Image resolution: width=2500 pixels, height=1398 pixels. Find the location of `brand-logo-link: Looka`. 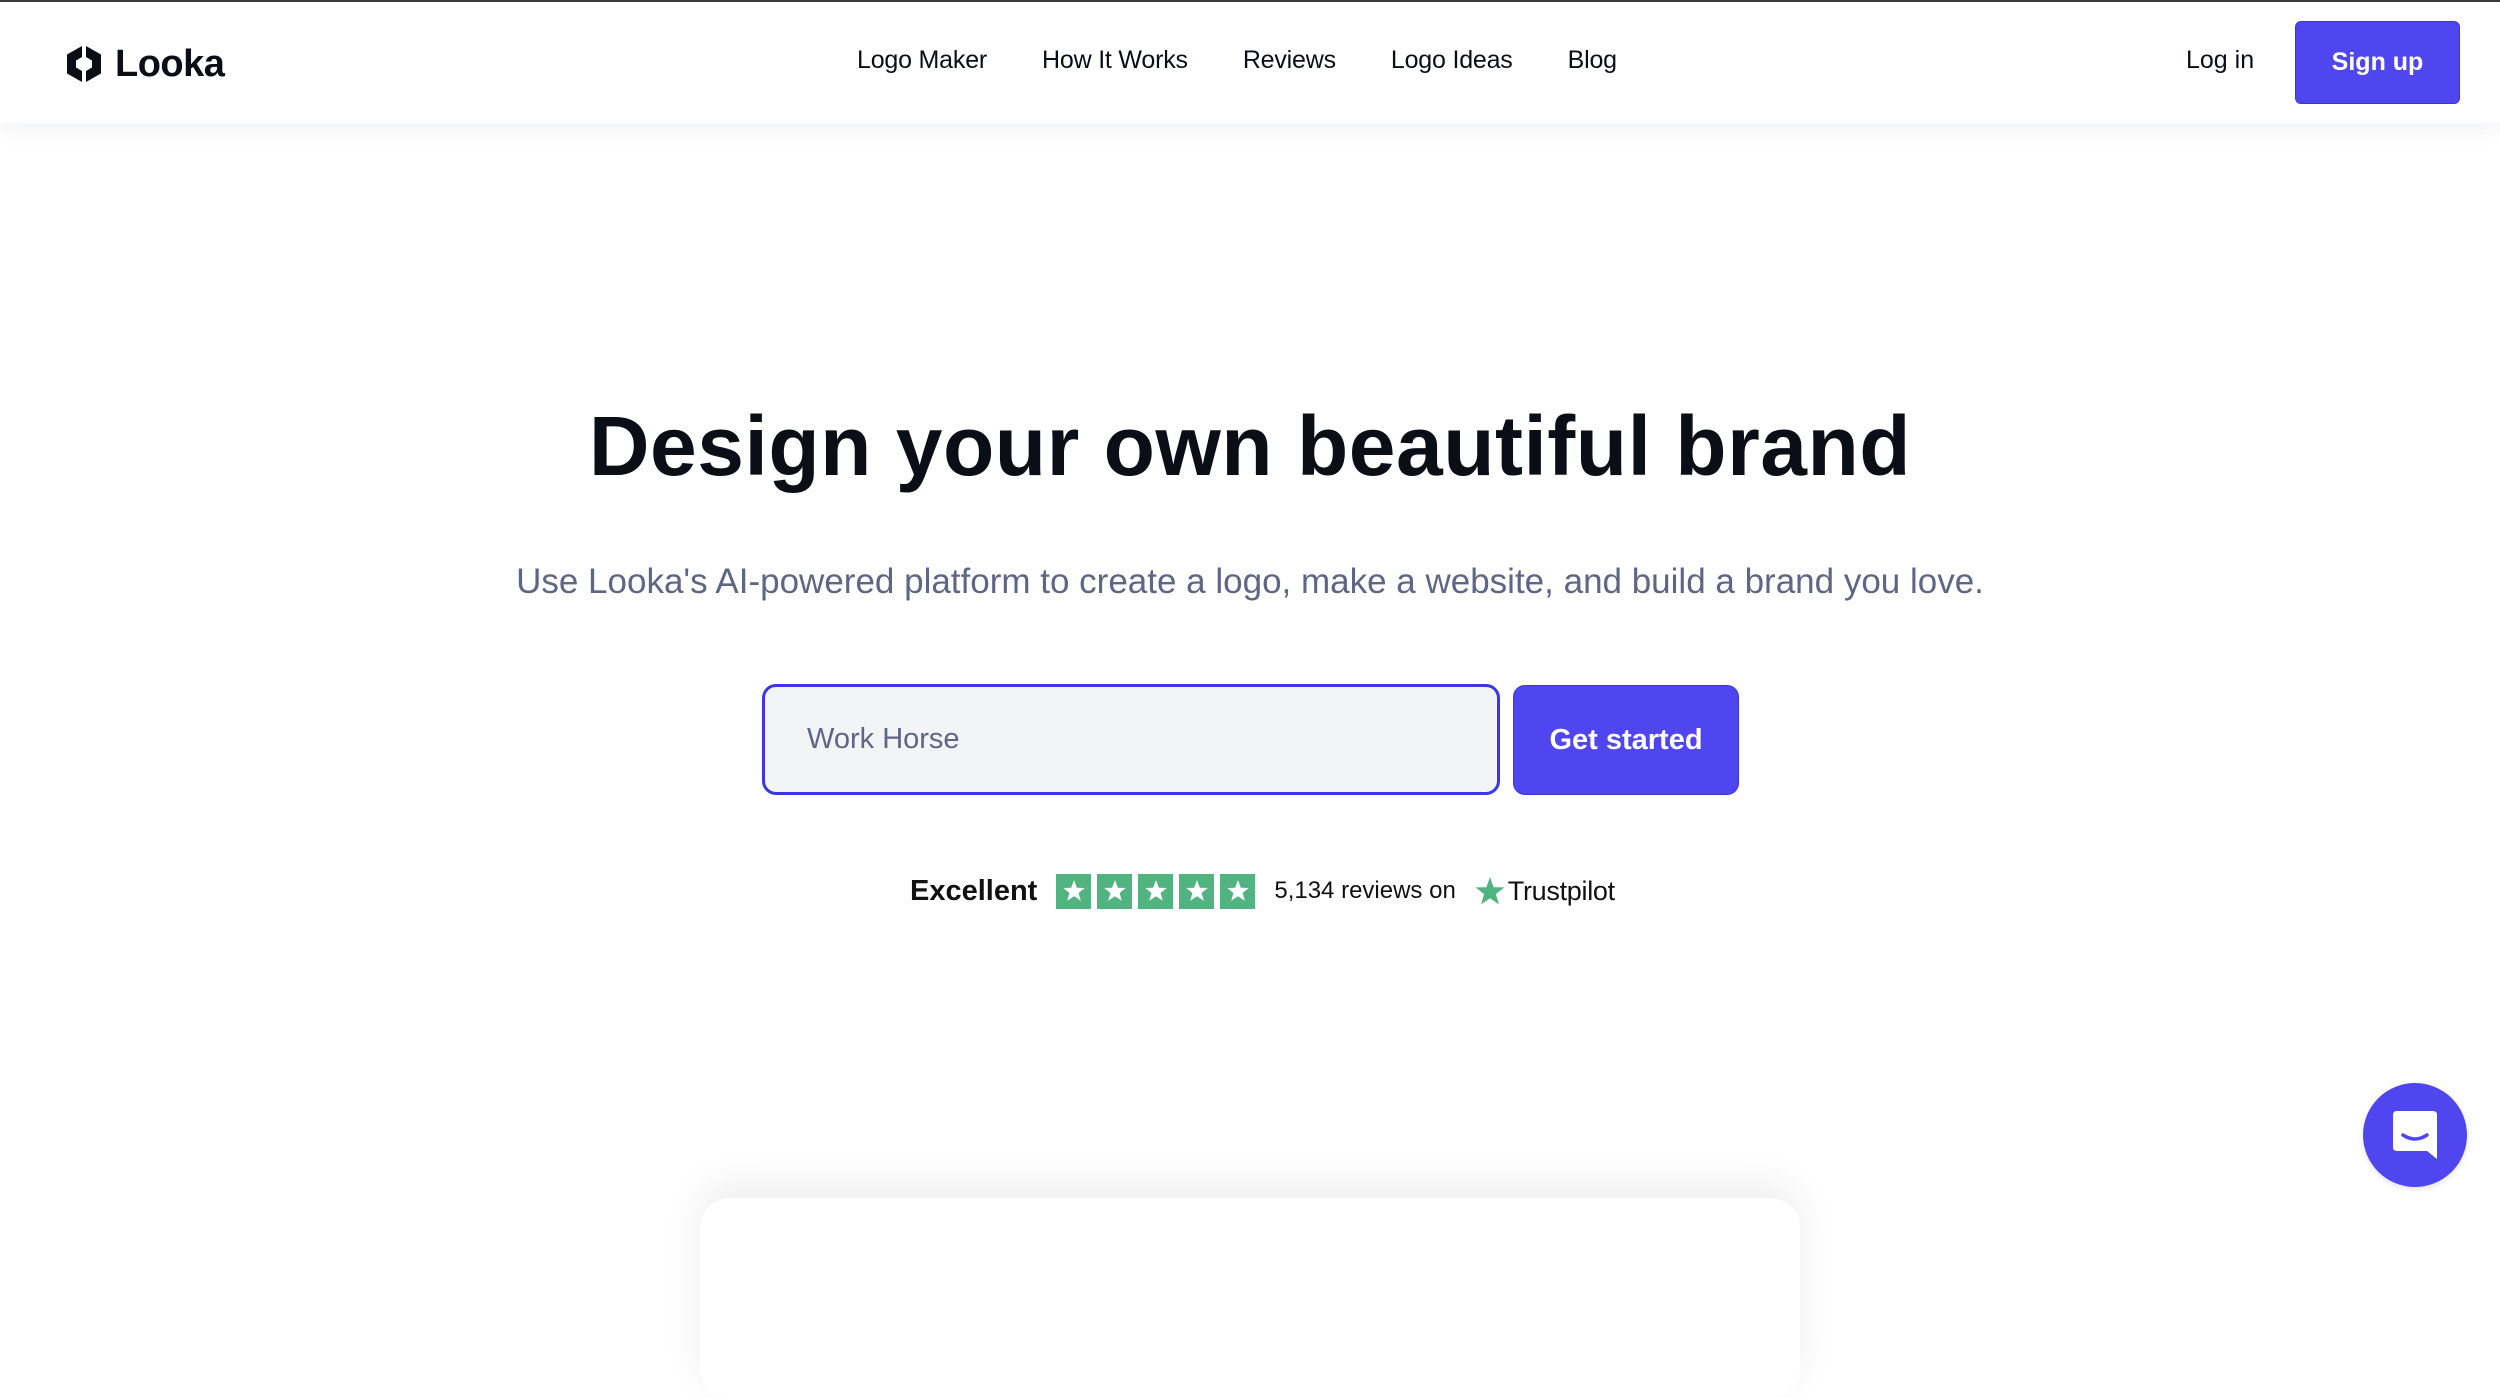

brand-logo-link: Looka is located at coordinates (144, 64).